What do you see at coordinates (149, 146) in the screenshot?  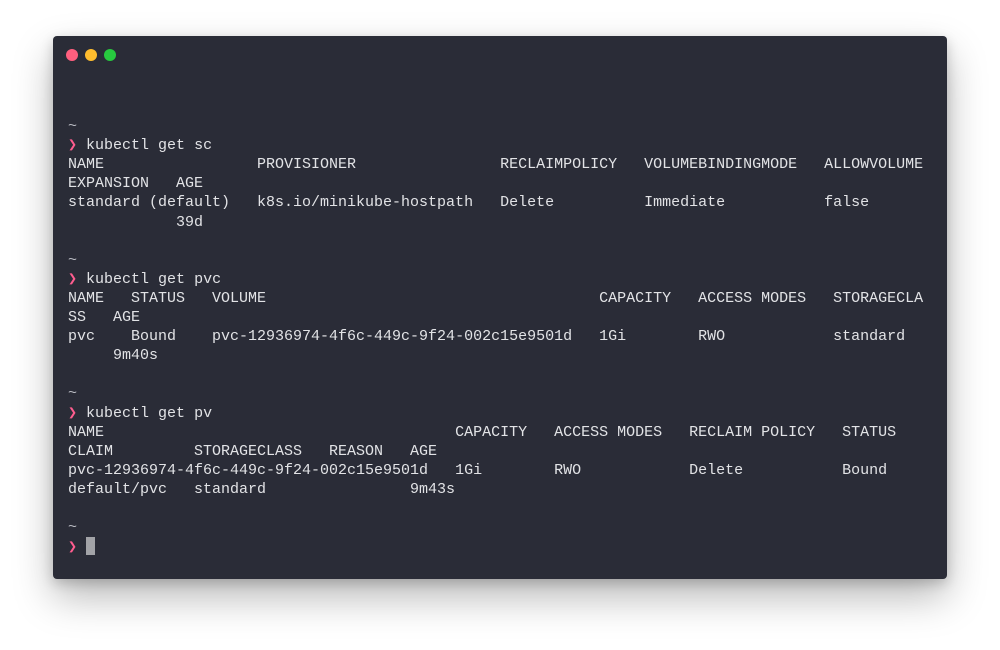 I see `command-text: kubectl get sc` at bounding box center [149, 146].